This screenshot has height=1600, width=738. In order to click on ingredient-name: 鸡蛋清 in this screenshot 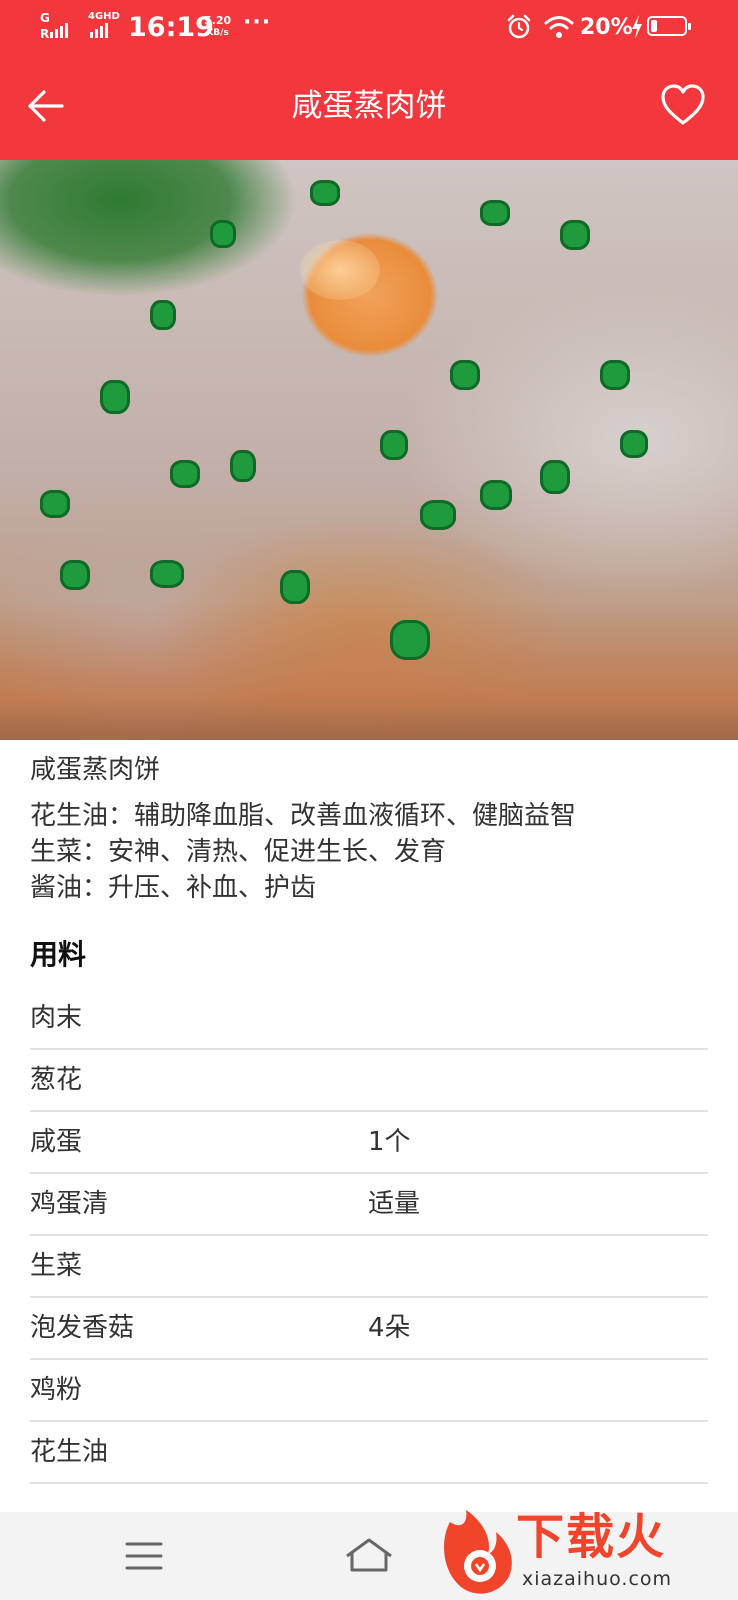, I will do `click(69, 1204)`.